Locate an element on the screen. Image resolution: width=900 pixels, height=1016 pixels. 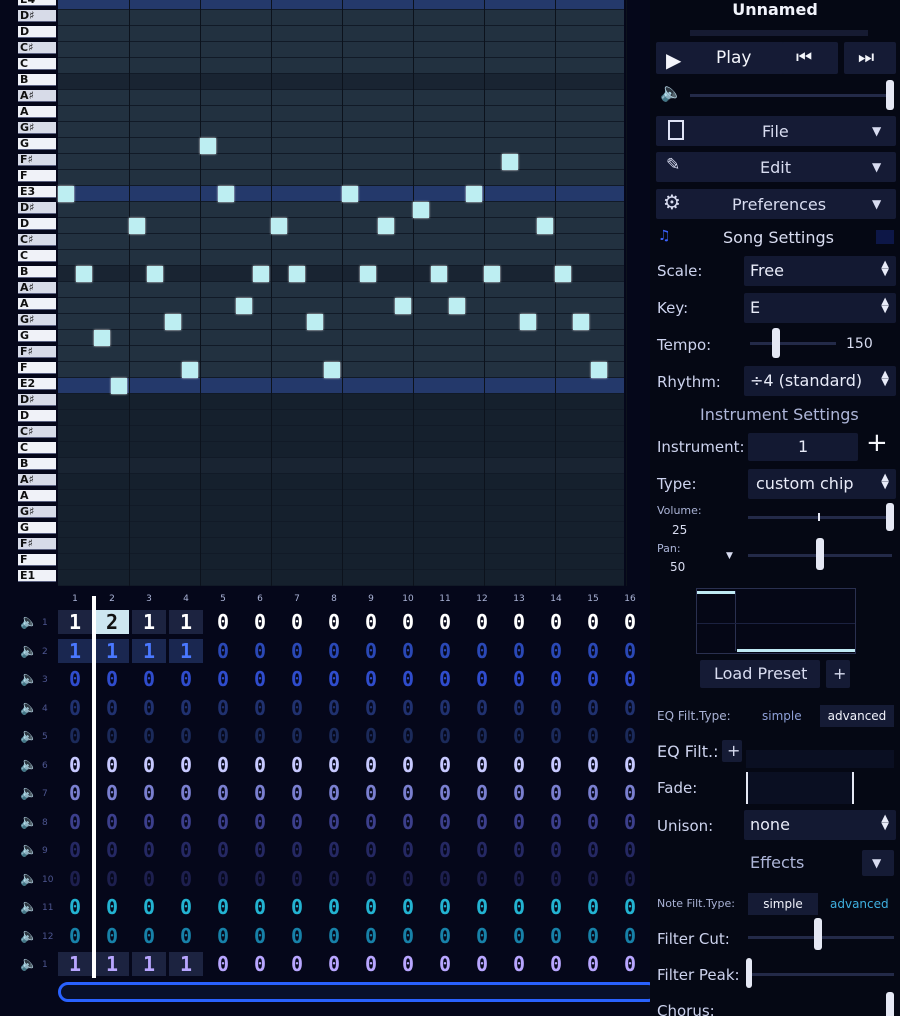
piano-key: E1 is located at coordinates (37, 576).